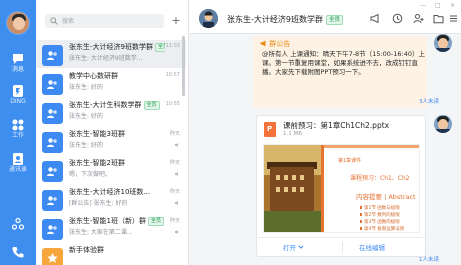 This screenshot has height=265, width=461. Describe the element at coordinates (17, 135) in the screenshot. I see `rail-label-work: 工作` at that location.